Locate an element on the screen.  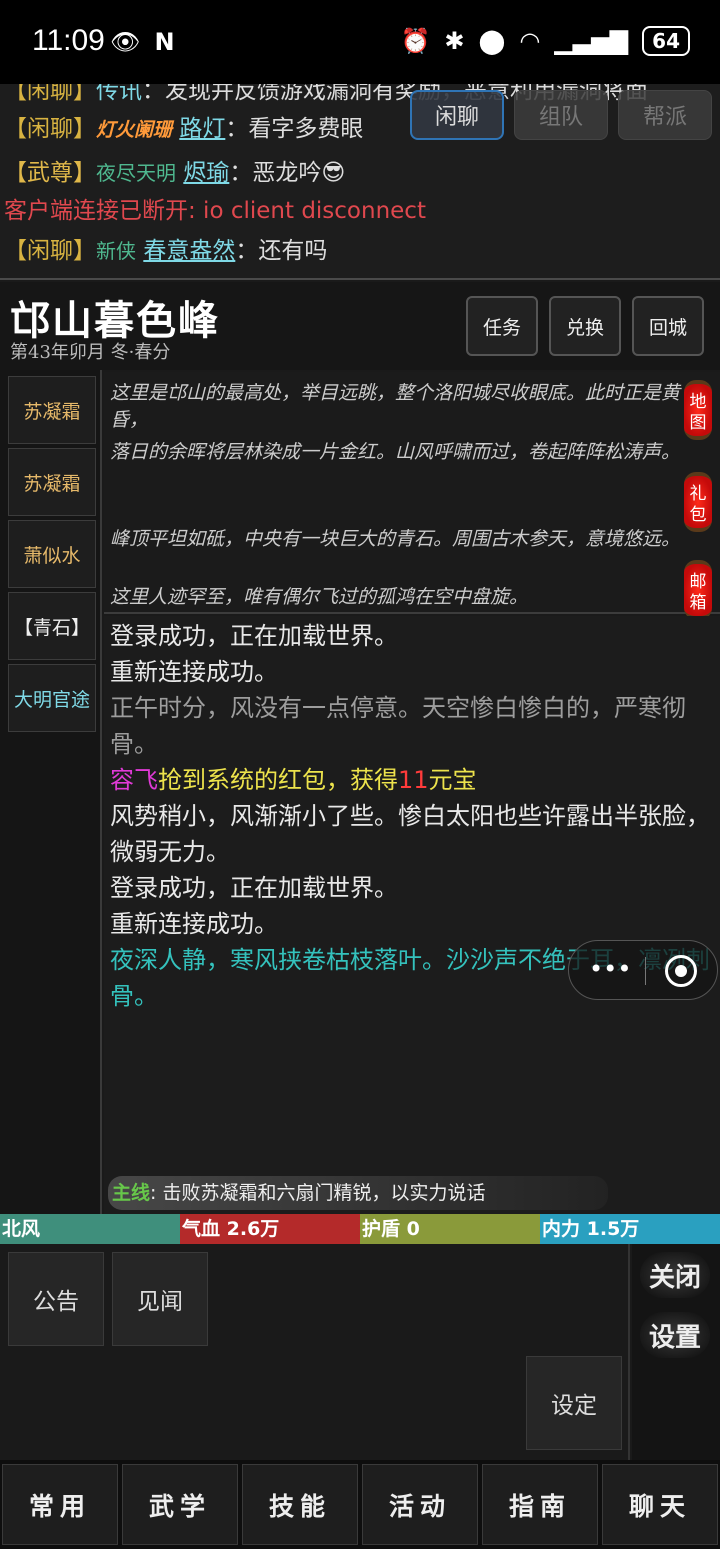
chat-tab-chat: 闲聊 is located at coordinates (457, 115).